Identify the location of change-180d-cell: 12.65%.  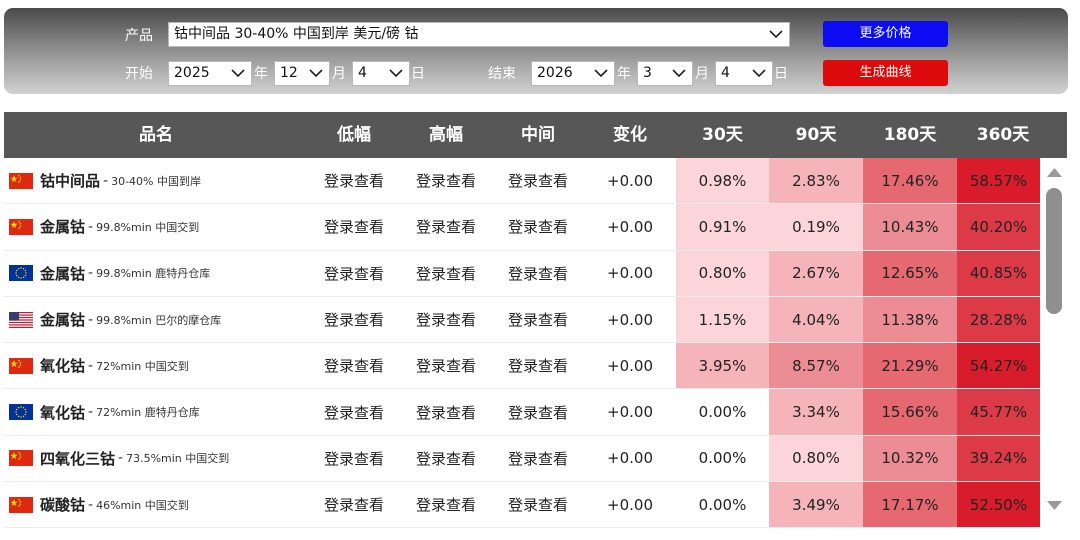
(910, 273).